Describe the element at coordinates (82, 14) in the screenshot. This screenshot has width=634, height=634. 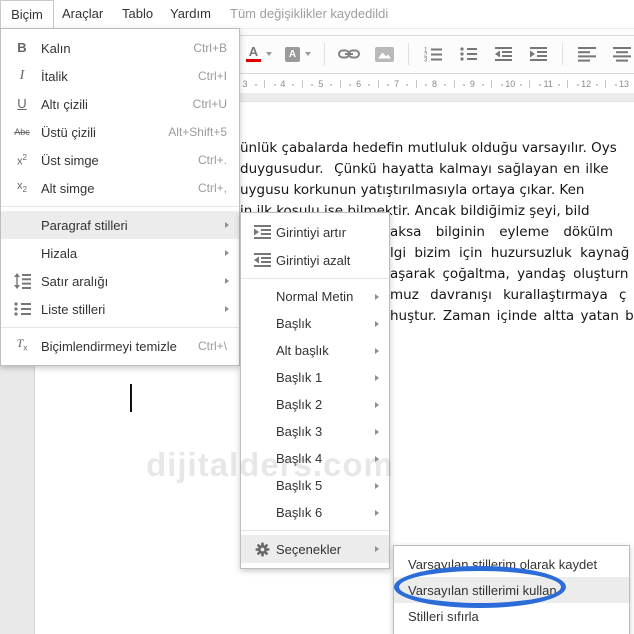
I see `menu-araclar: Araçlar` at that location.